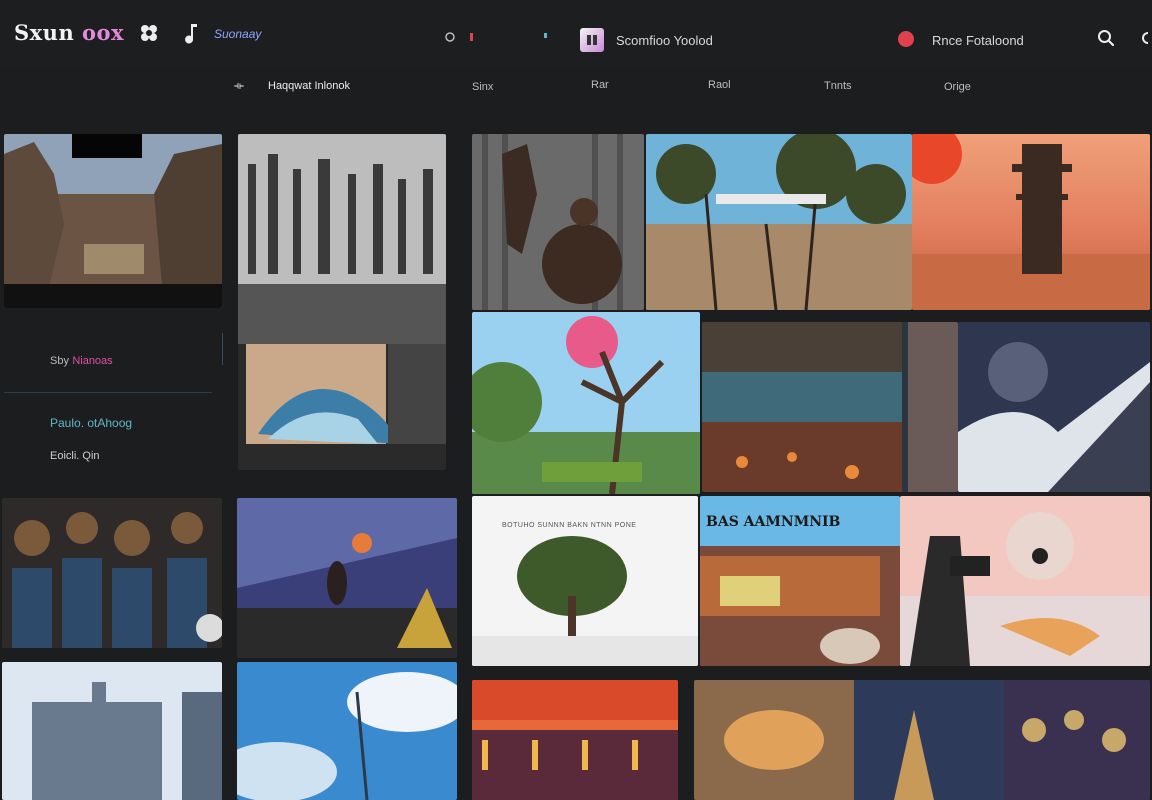 The width and height of the screenshot is (1152, 800). What do you see at coordinates (91, 423) in the screenshot?
I see `sidebar-item-paulo: Paulo. otAhoog` at bounding box center [91, 423].